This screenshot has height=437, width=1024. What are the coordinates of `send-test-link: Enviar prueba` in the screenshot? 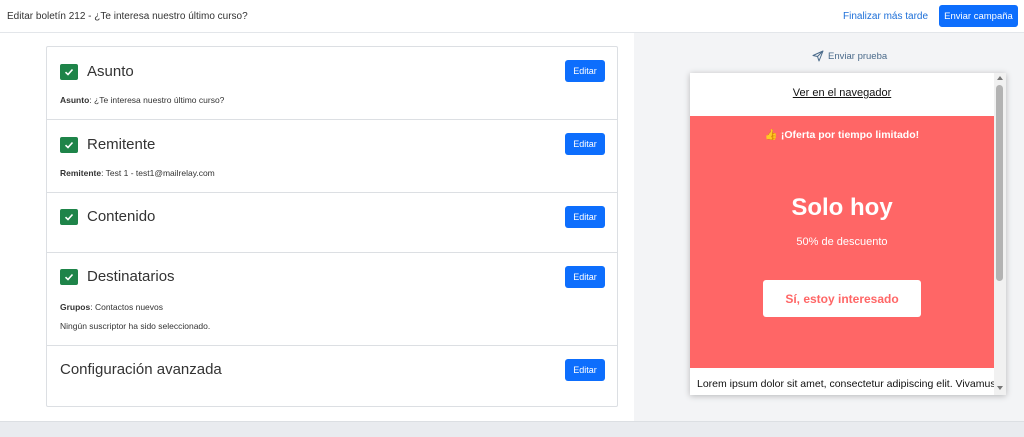 It's located at (849, 56).